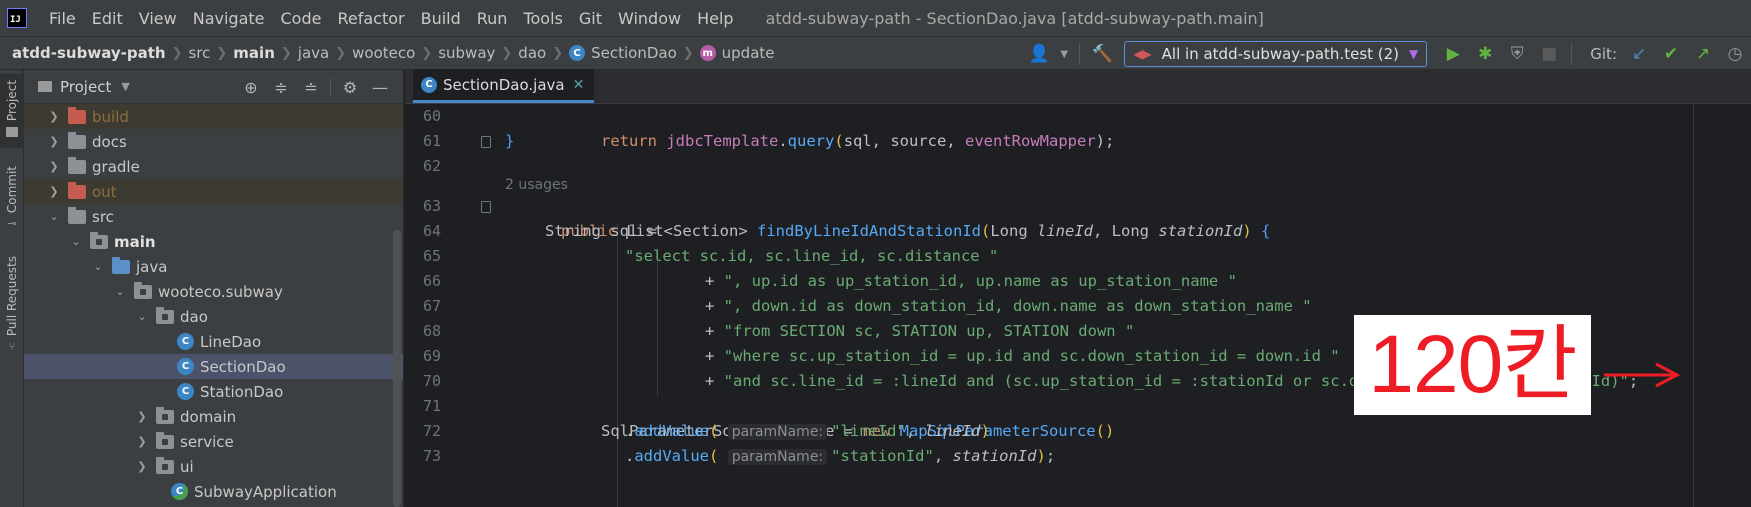 The image size is (1751, 507). What do you see at coordinates (623, 53) in the screenshot?
I see `breadcrumb-sectiondao: C SectionDao` at bounding box center [623, 53].